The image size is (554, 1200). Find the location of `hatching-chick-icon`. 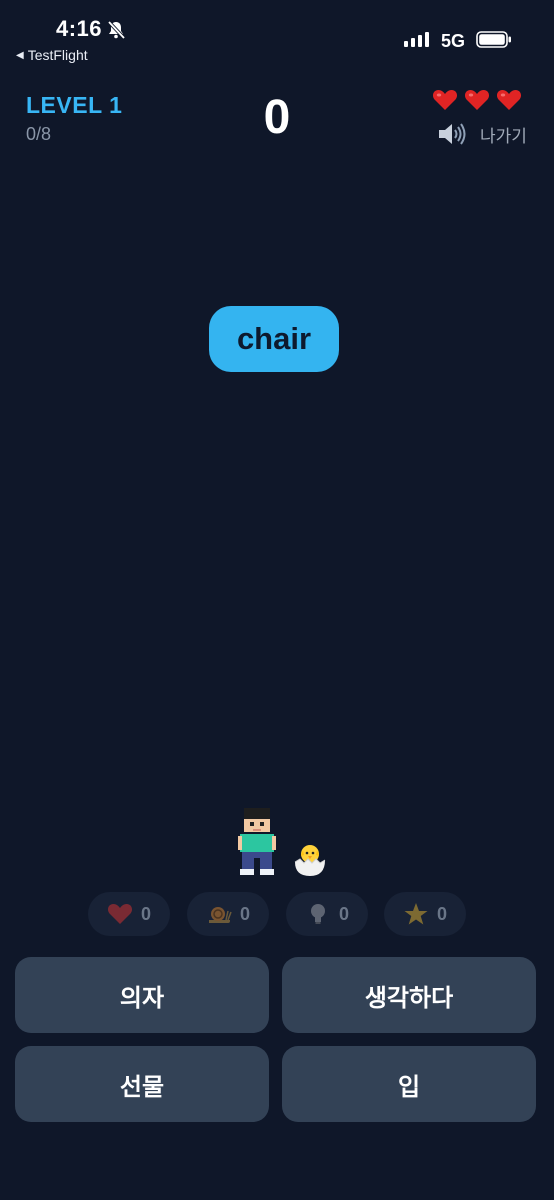

hatching-chick-icon is located at coordinates (310, 860).